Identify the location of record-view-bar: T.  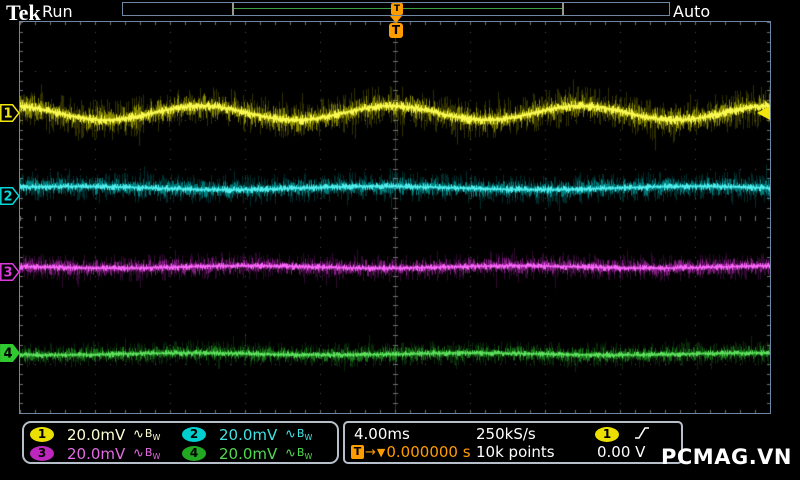
(396, 9).